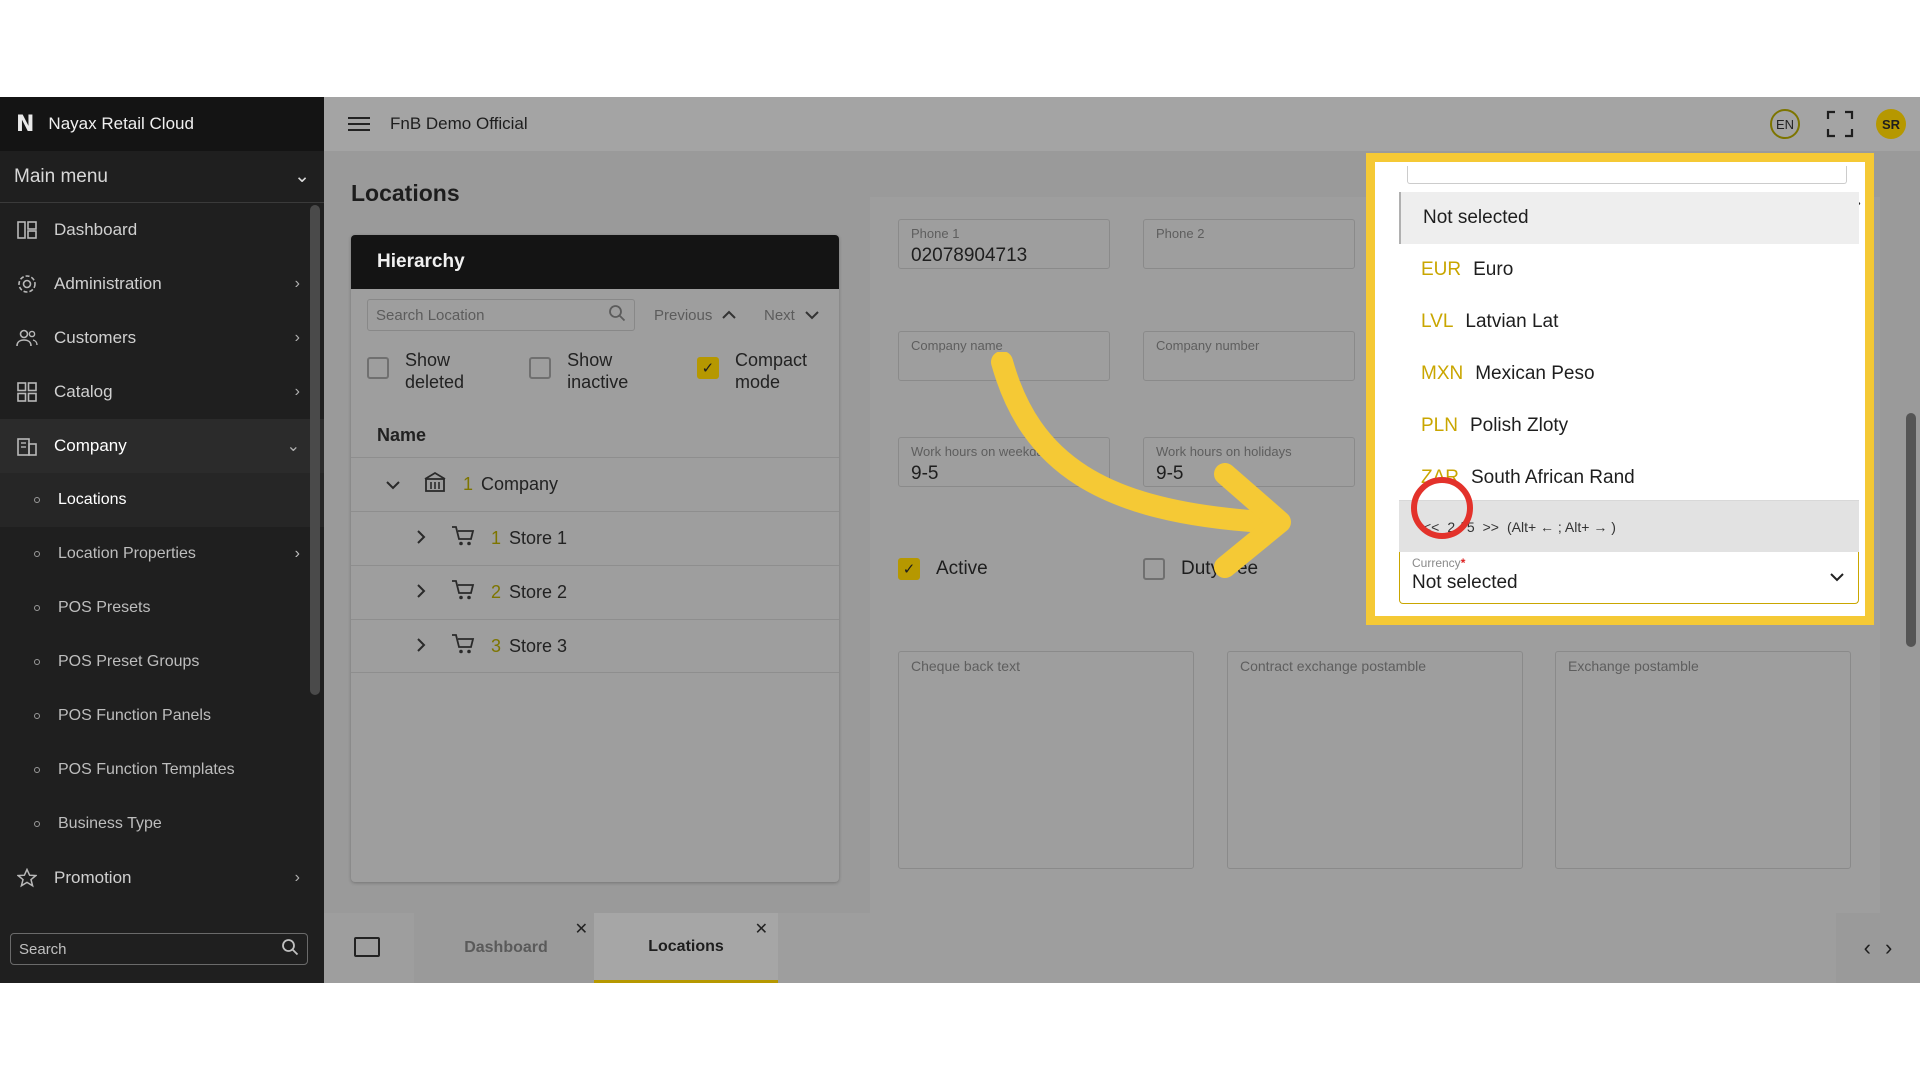 The height and width of the screenshot is (1080, 1920). What do you see at coordinates (969, 255) in the screenshot?
I see `field-value: 02078904713` at bounding box center [969, 255].